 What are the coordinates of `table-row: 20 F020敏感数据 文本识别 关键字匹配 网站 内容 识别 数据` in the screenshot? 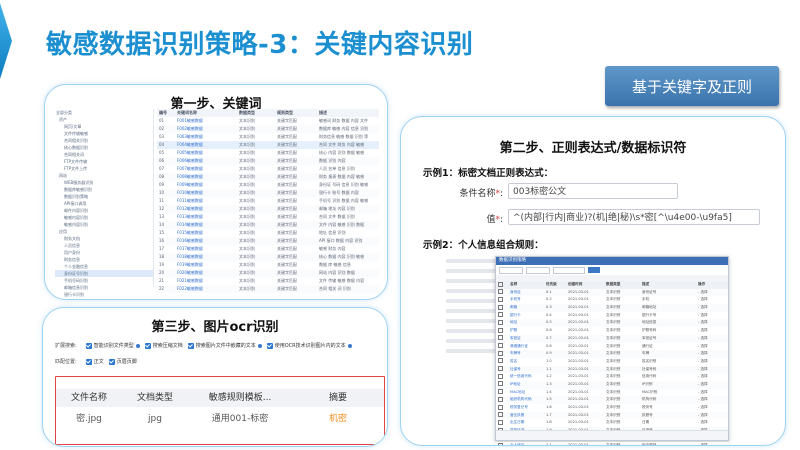 It's located at (268, 273).